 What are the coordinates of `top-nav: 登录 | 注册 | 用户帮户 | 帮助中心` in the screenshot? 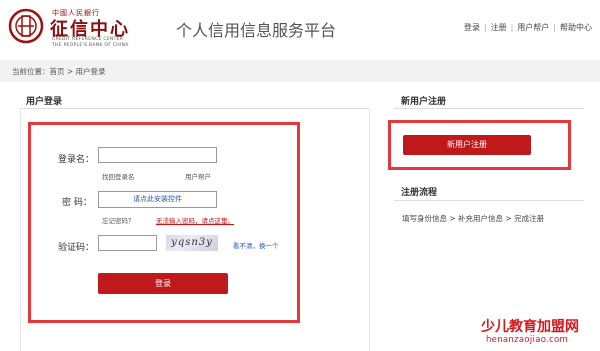 It's located at (527, 27).